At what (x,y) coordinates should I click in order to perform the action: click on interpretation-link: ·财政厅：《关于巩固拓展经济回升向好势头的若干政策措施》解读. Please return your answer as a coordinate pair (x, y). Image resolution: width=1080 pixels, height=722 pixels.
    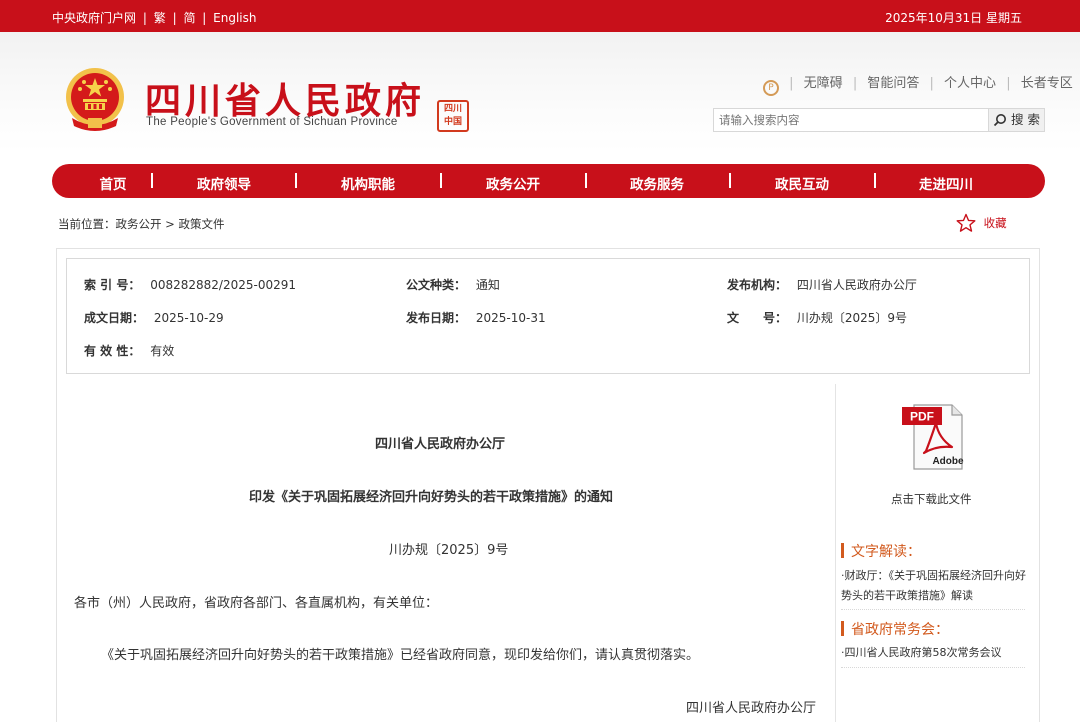
    Looking at the image, I should click on (934, 586).